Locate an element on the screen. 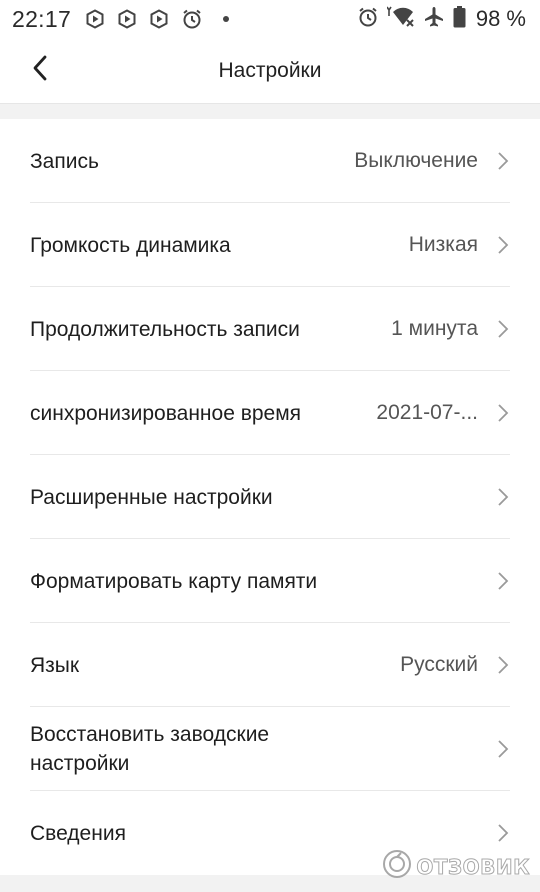 The height and width of the screenshot is (892, 540). settings-row-format-memory-card: Форматировать карту памяти is located at coordinates (270, 581).